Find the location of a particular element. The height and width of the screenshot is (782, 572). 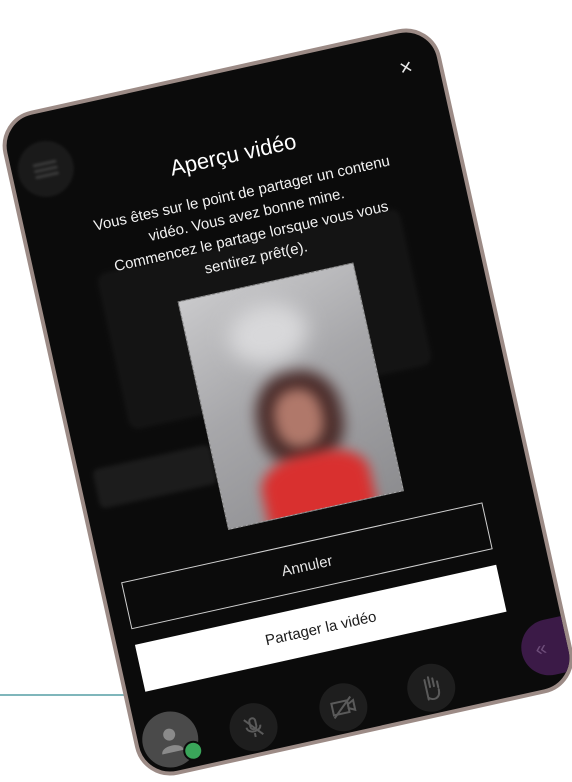

collapse-panel-button: « is located at coordinates (543, 645).